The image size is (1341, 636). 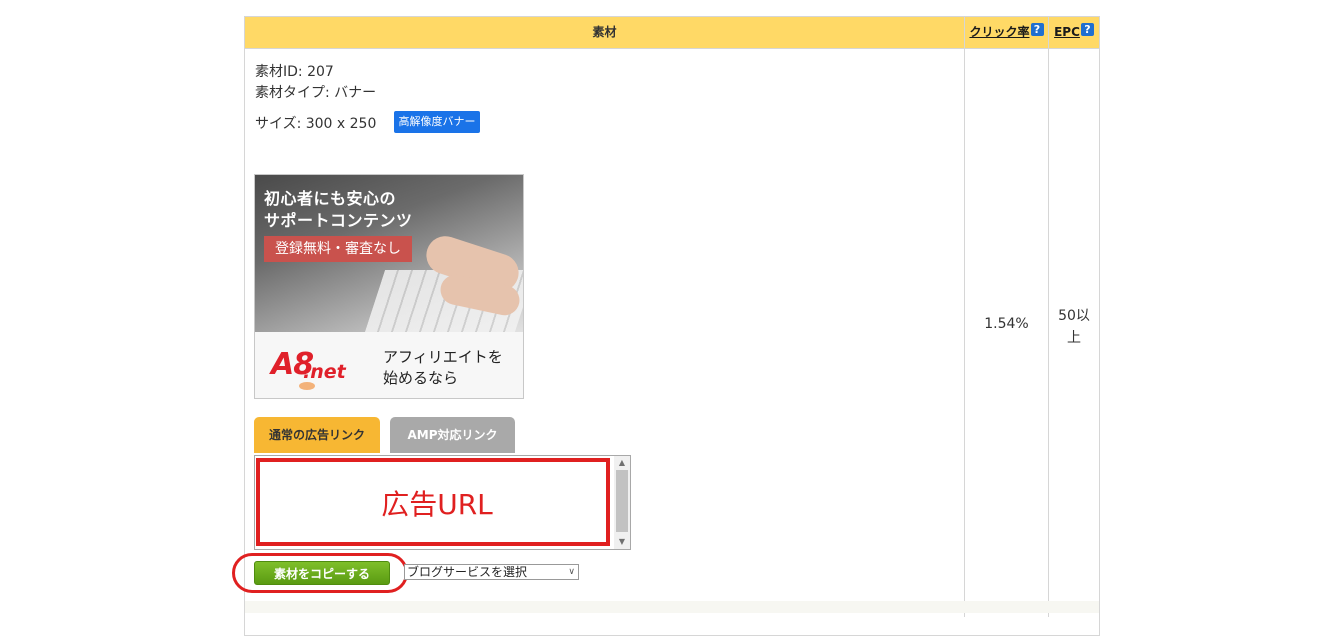 What do you see at coordinates (672, 607) in the screenshot?
I see `next-row` at bounding box center [672, 607].